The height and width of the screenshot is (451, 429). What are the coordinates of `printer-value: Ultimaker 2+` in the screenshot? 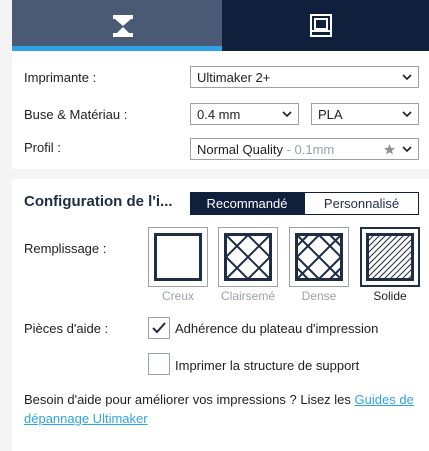 It's located at (234, 77).